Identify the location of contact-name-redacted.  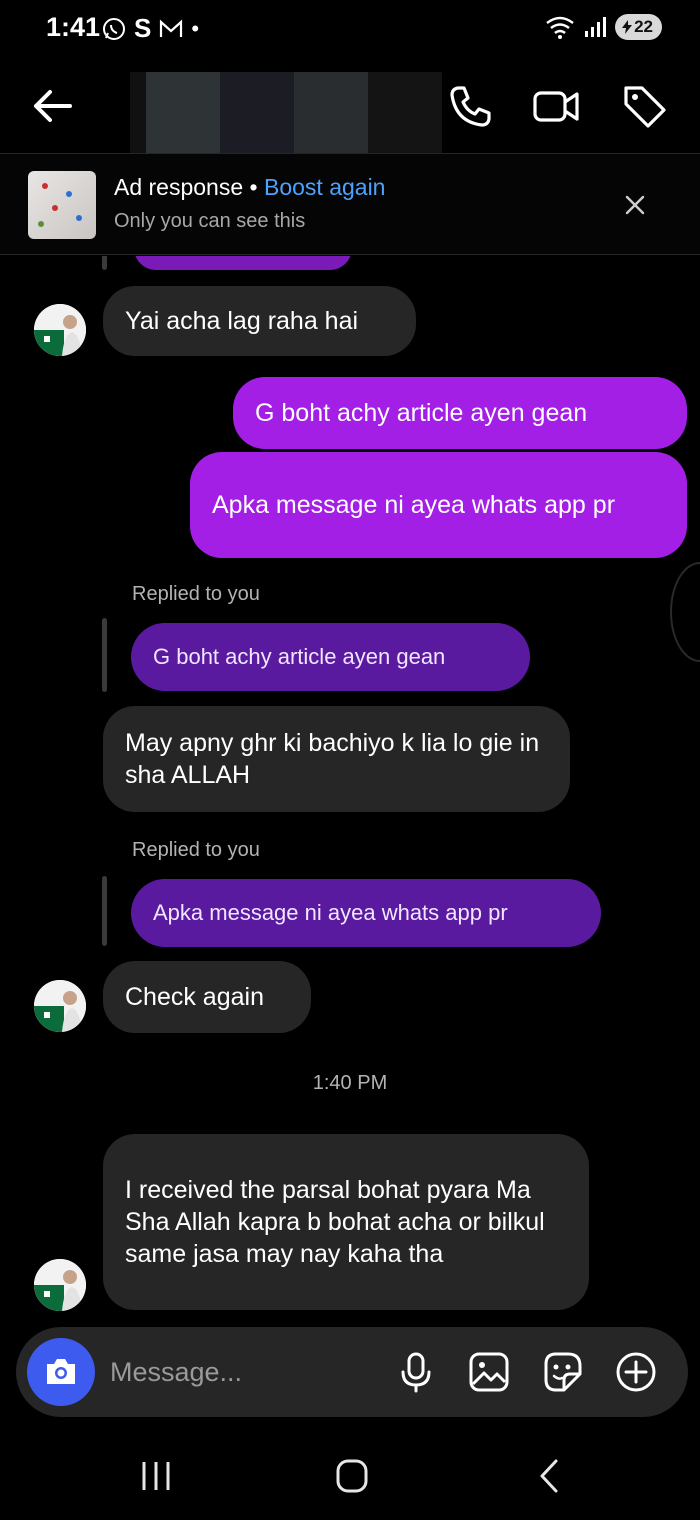
(286, 114).